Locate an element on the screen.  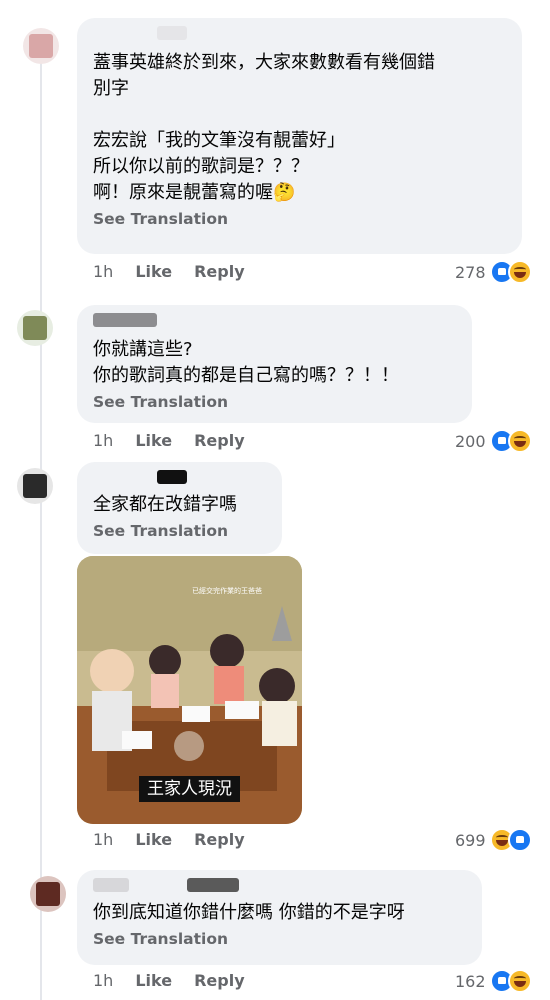
like-icon is located at coordinates (519, 840).